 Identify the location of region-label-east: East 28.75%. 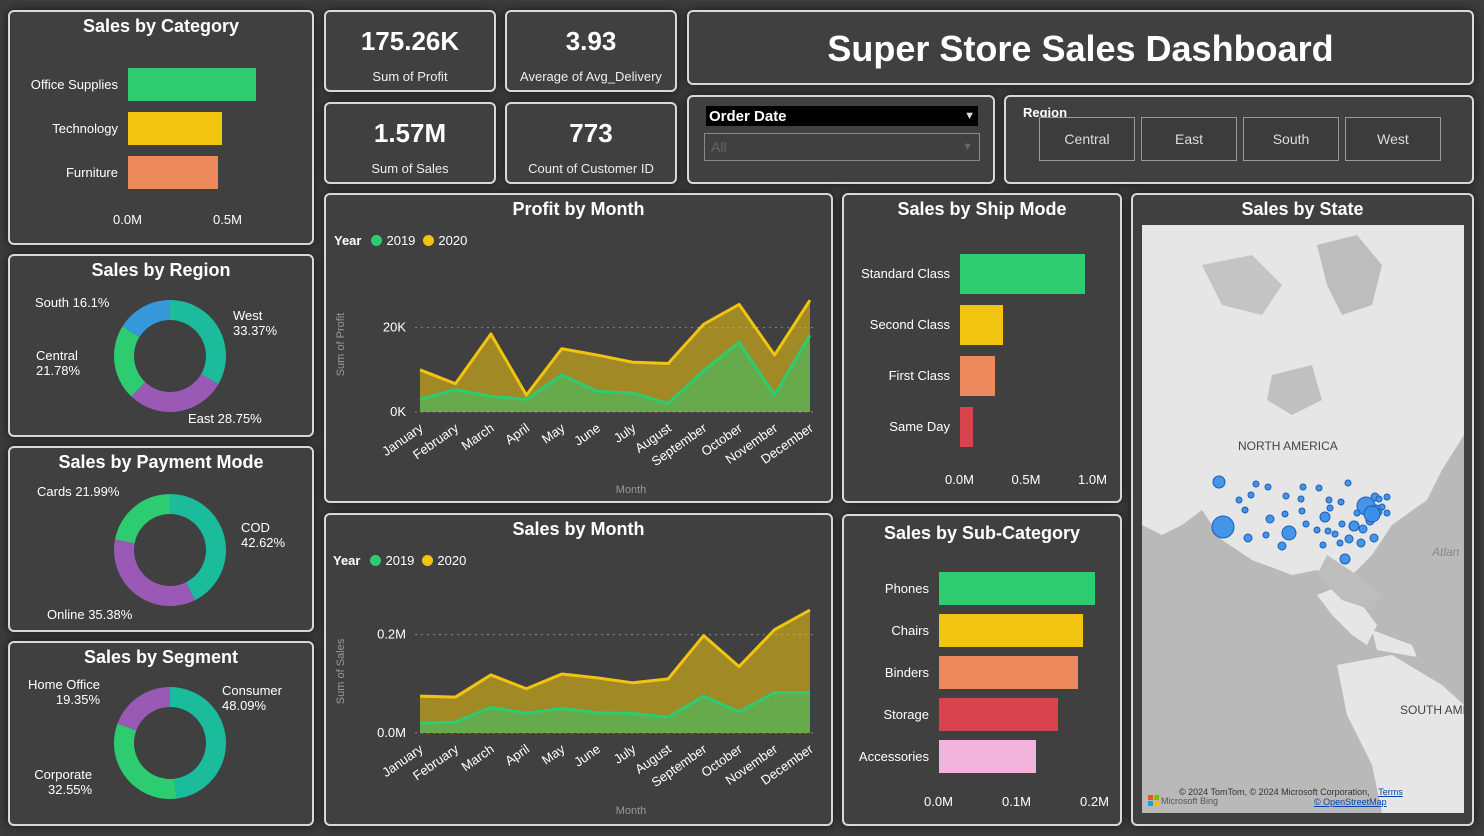
(225, 418).